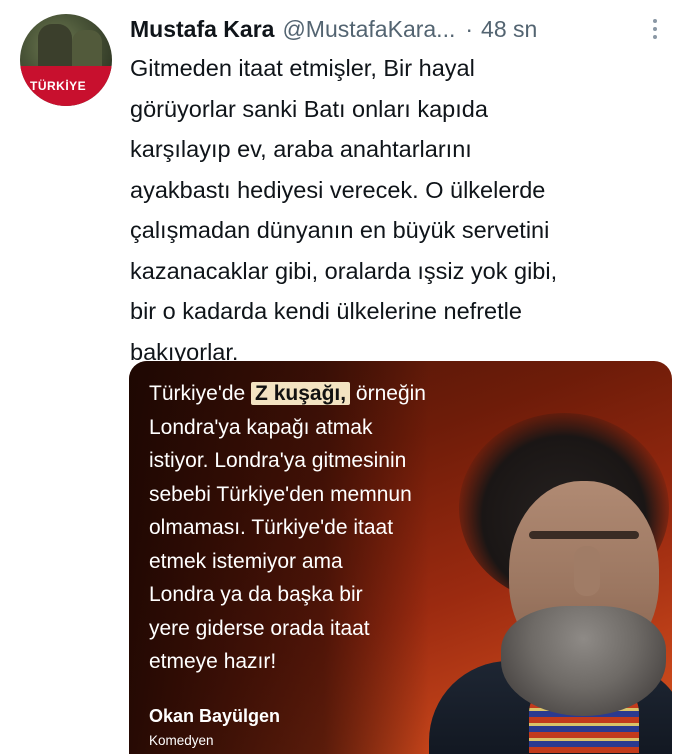 This screenshot has width=690, height=754. What do you see at coordinates (213, 661) in the screenshot?
I see `quote-line: etmeye hazır!` at bounding box center [213, 661].